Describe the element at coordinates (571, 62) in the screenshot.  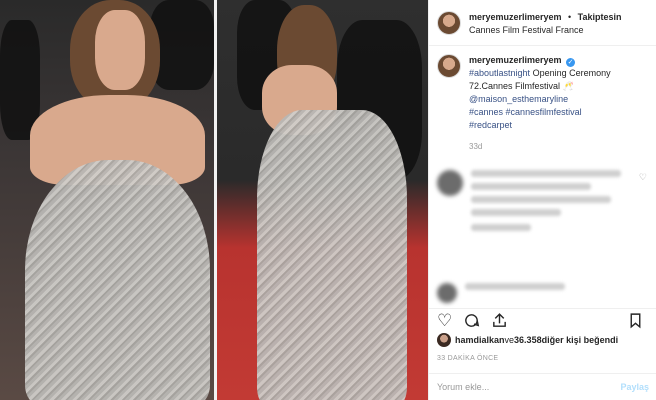
I see `verified-badge-icon: ✓` at that location.